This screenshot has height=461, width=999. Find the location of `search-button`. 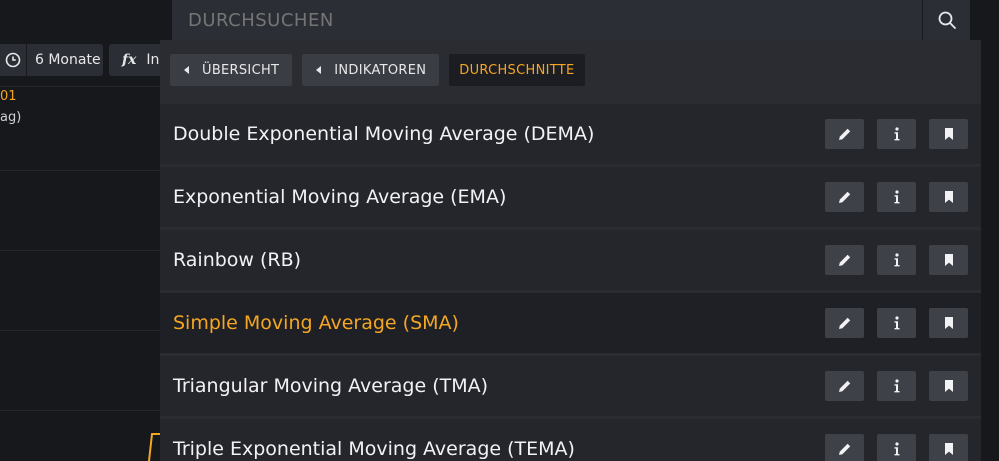

search-button is located at coordinates (946, 20).